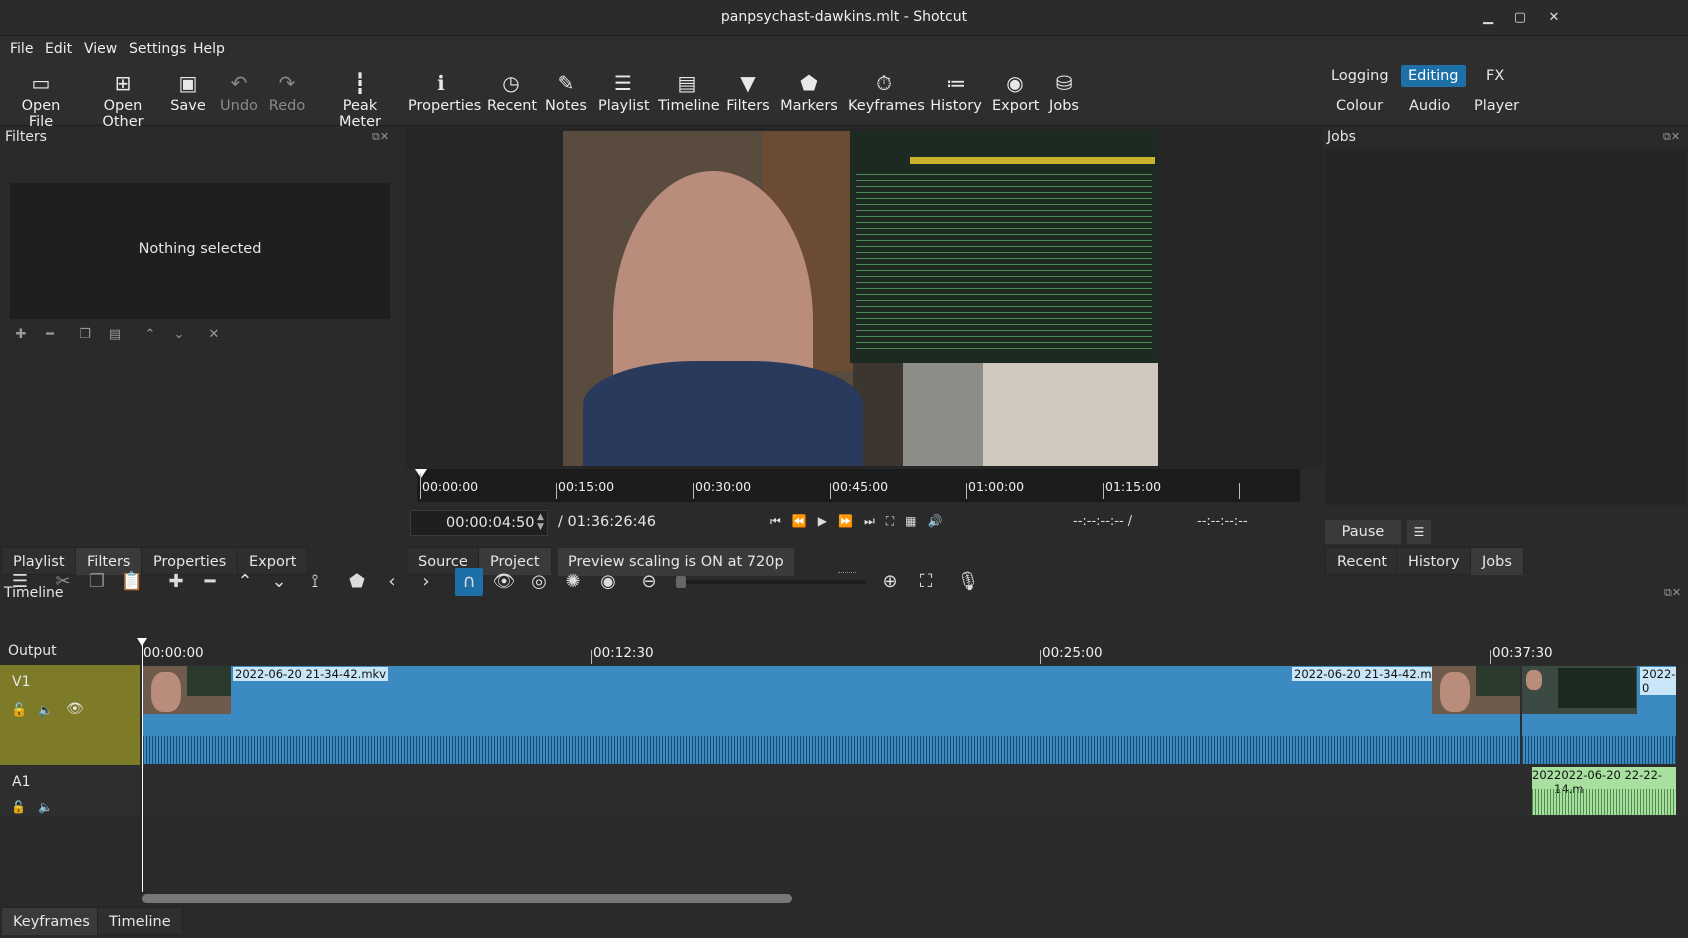 Image resolution: width=1688 pixels, height=938 pixels. I want to click on timeline-playhead, so click(142, 769).